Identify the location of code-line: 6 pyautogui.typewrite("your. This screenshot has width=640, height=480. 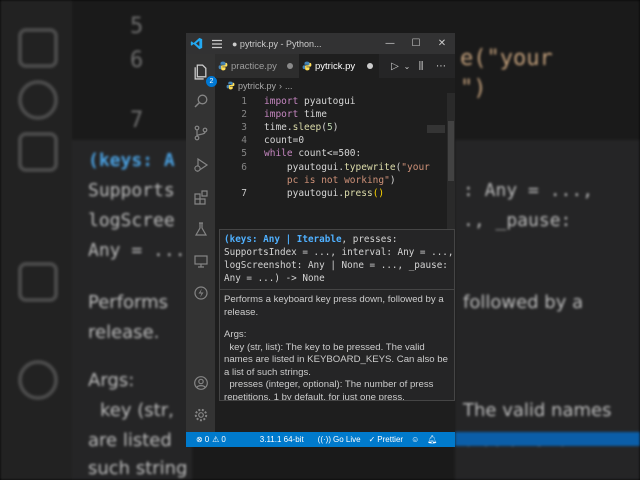
(335, 167).